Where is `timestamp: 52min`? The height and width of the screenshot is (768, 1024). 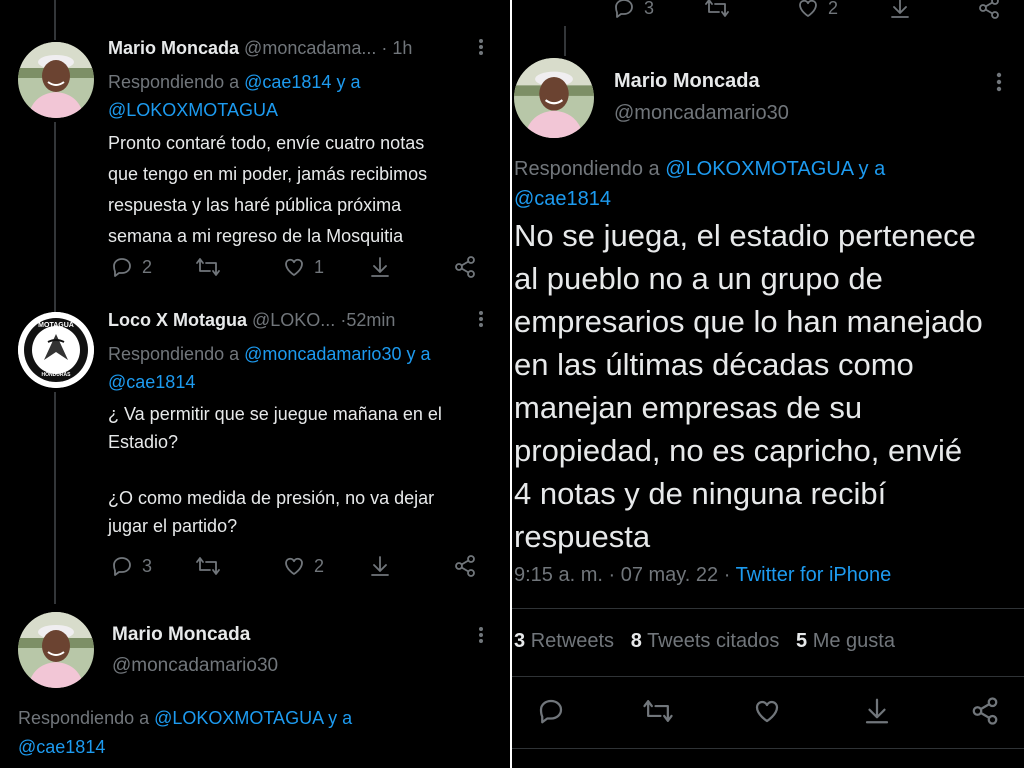 timestamp: 52min is located at coordinates (370, 320).